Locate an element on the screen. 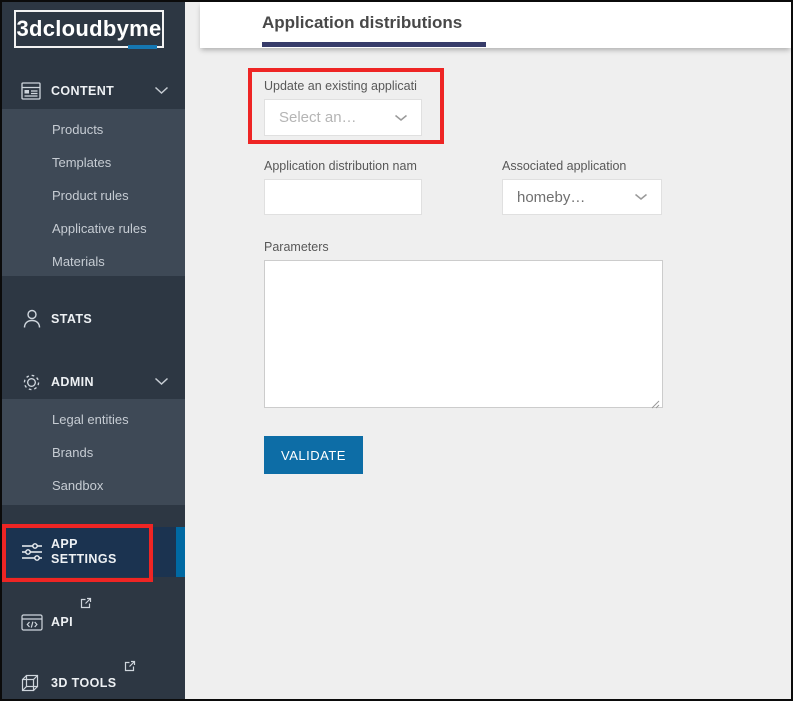 The width and height of the screenshot is (793, 701). parameters-textarea is located at coordinates (463, 334).